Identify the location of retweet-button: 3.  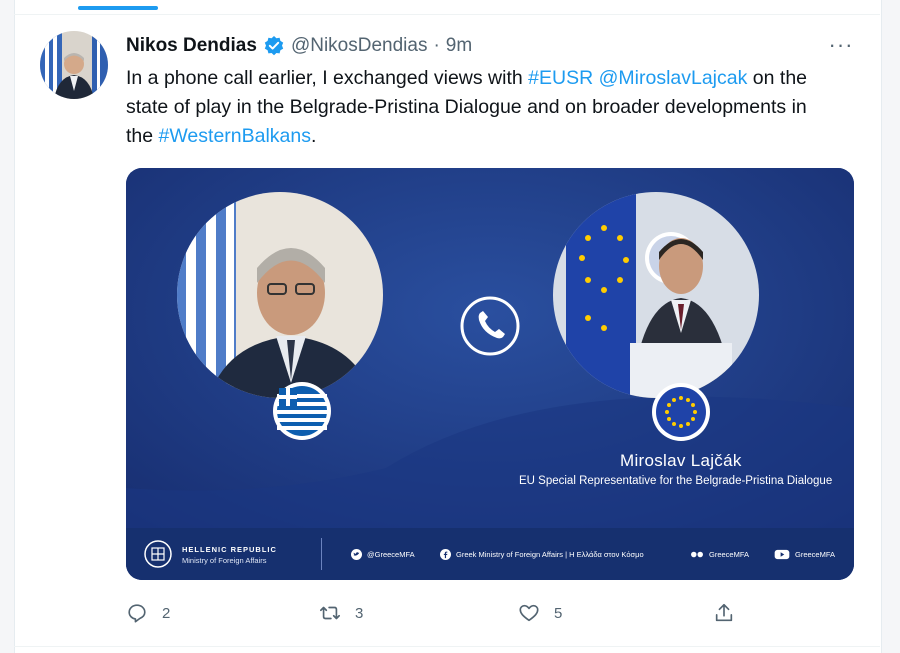
(341, 613).